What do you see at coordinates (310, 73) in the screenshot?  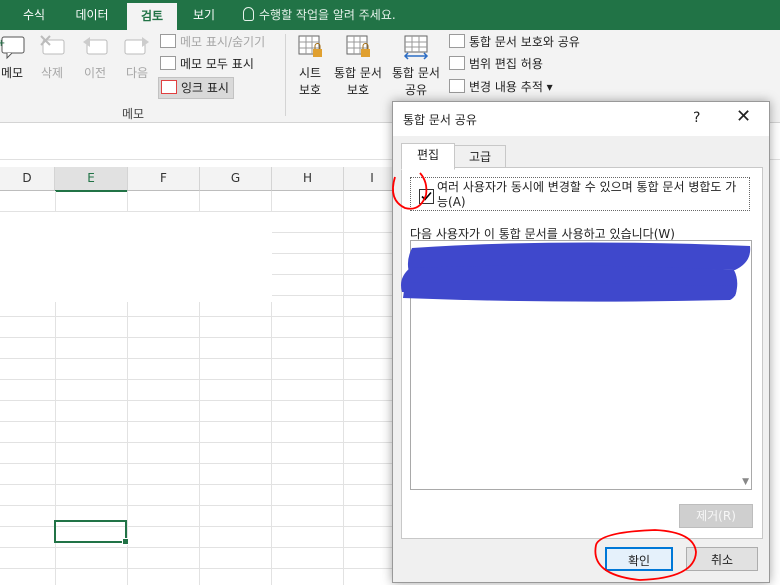 I see `protect-sheet-label-1: 시트` at bounding box center [310, 73].